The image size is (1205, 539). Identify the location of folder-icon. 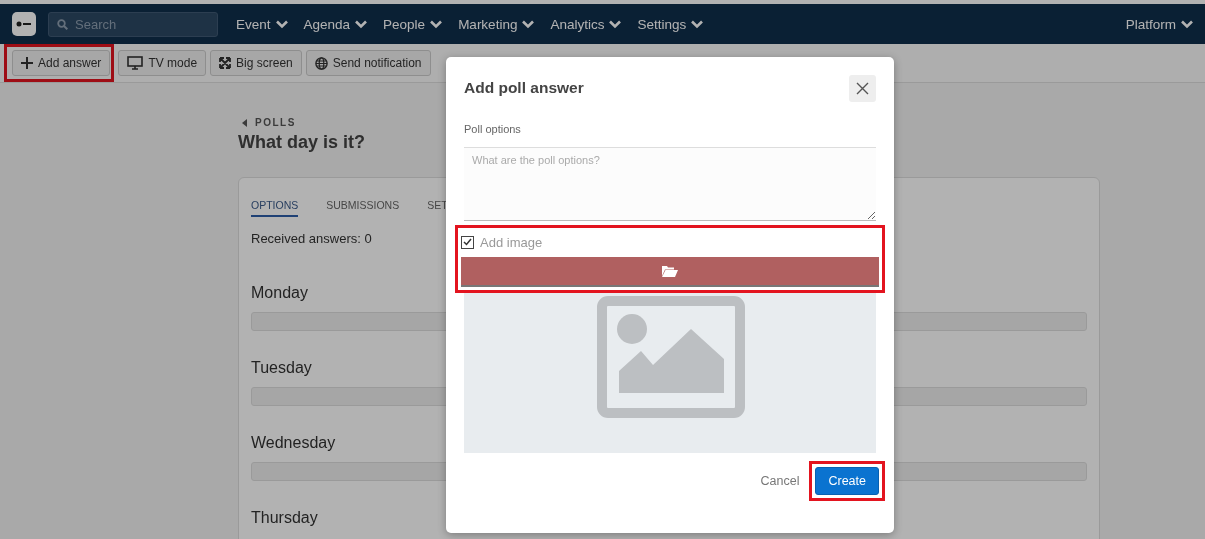
(670, 271).